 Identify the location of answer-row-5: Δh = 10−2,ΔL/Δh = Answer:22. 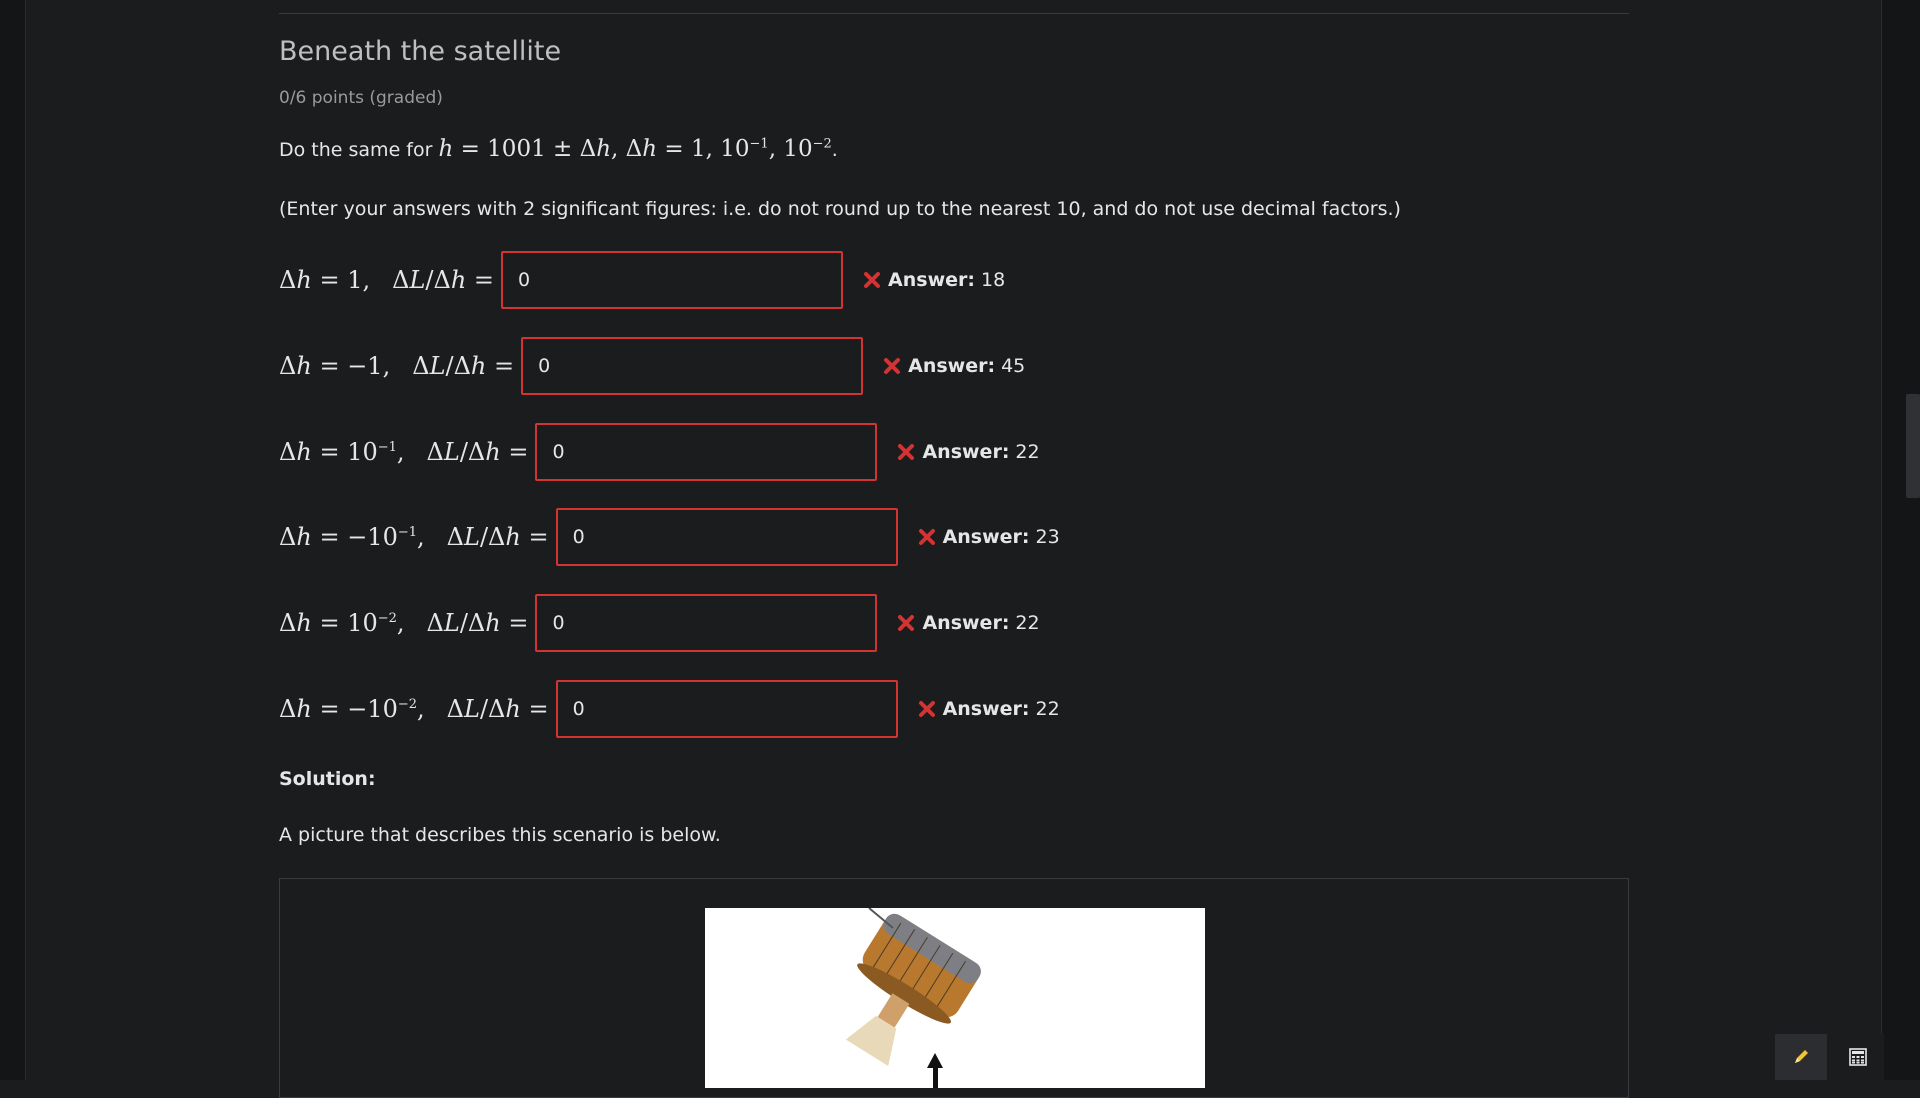
(659, 623).